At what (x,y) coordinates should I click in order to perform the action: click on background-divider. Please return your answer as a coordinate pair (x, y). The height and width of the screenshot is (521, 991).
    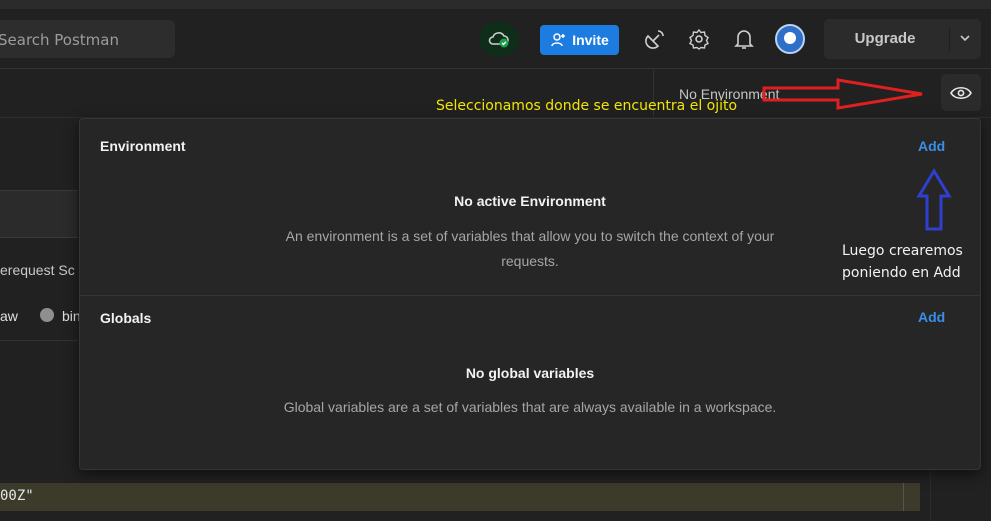
    Looking at the image, I should click on (39, 340).